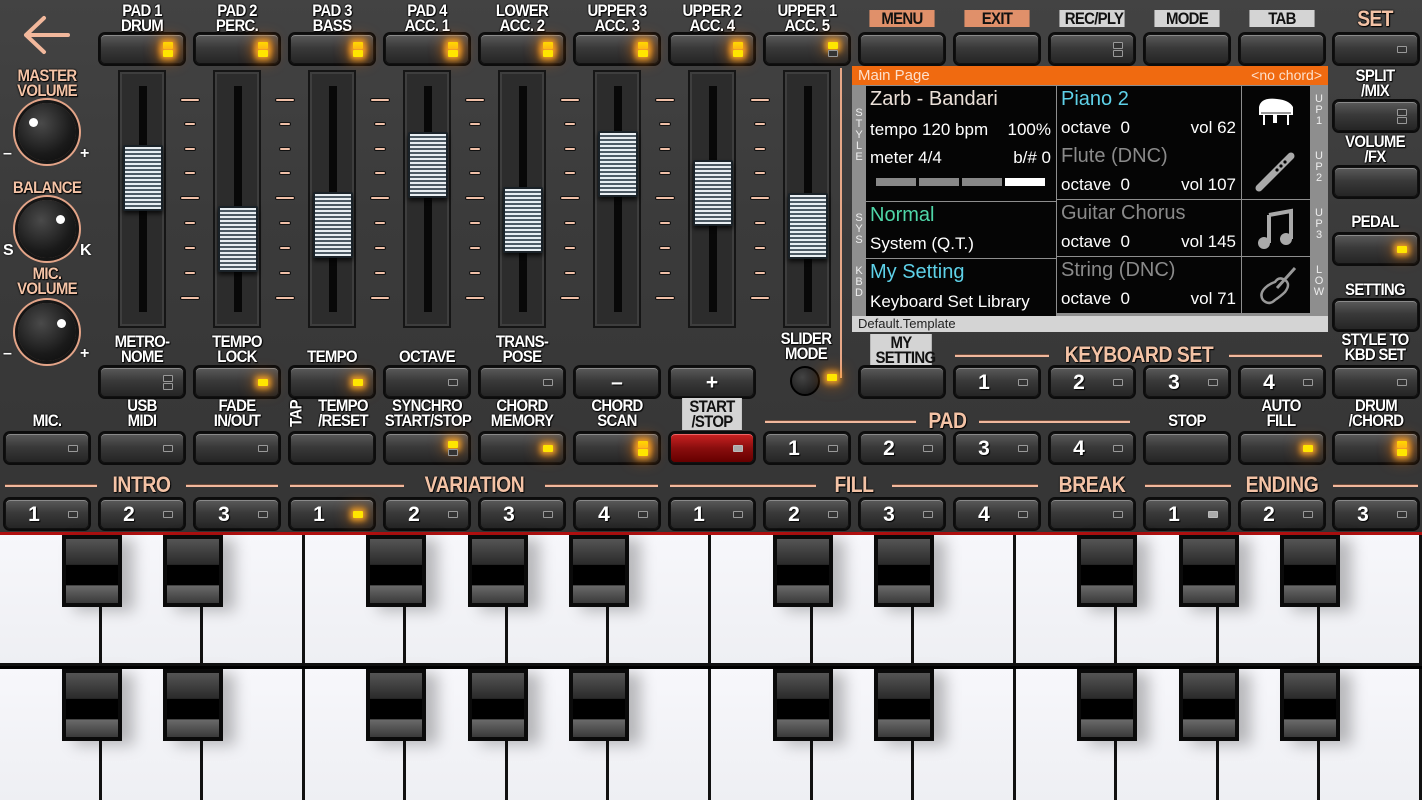  What do you see at coordinates (1149, 228) in the screenshot?
I see `part-cell-3: Guitar Chorus octave 0 vol 145` at bounding box center [1149, 228].